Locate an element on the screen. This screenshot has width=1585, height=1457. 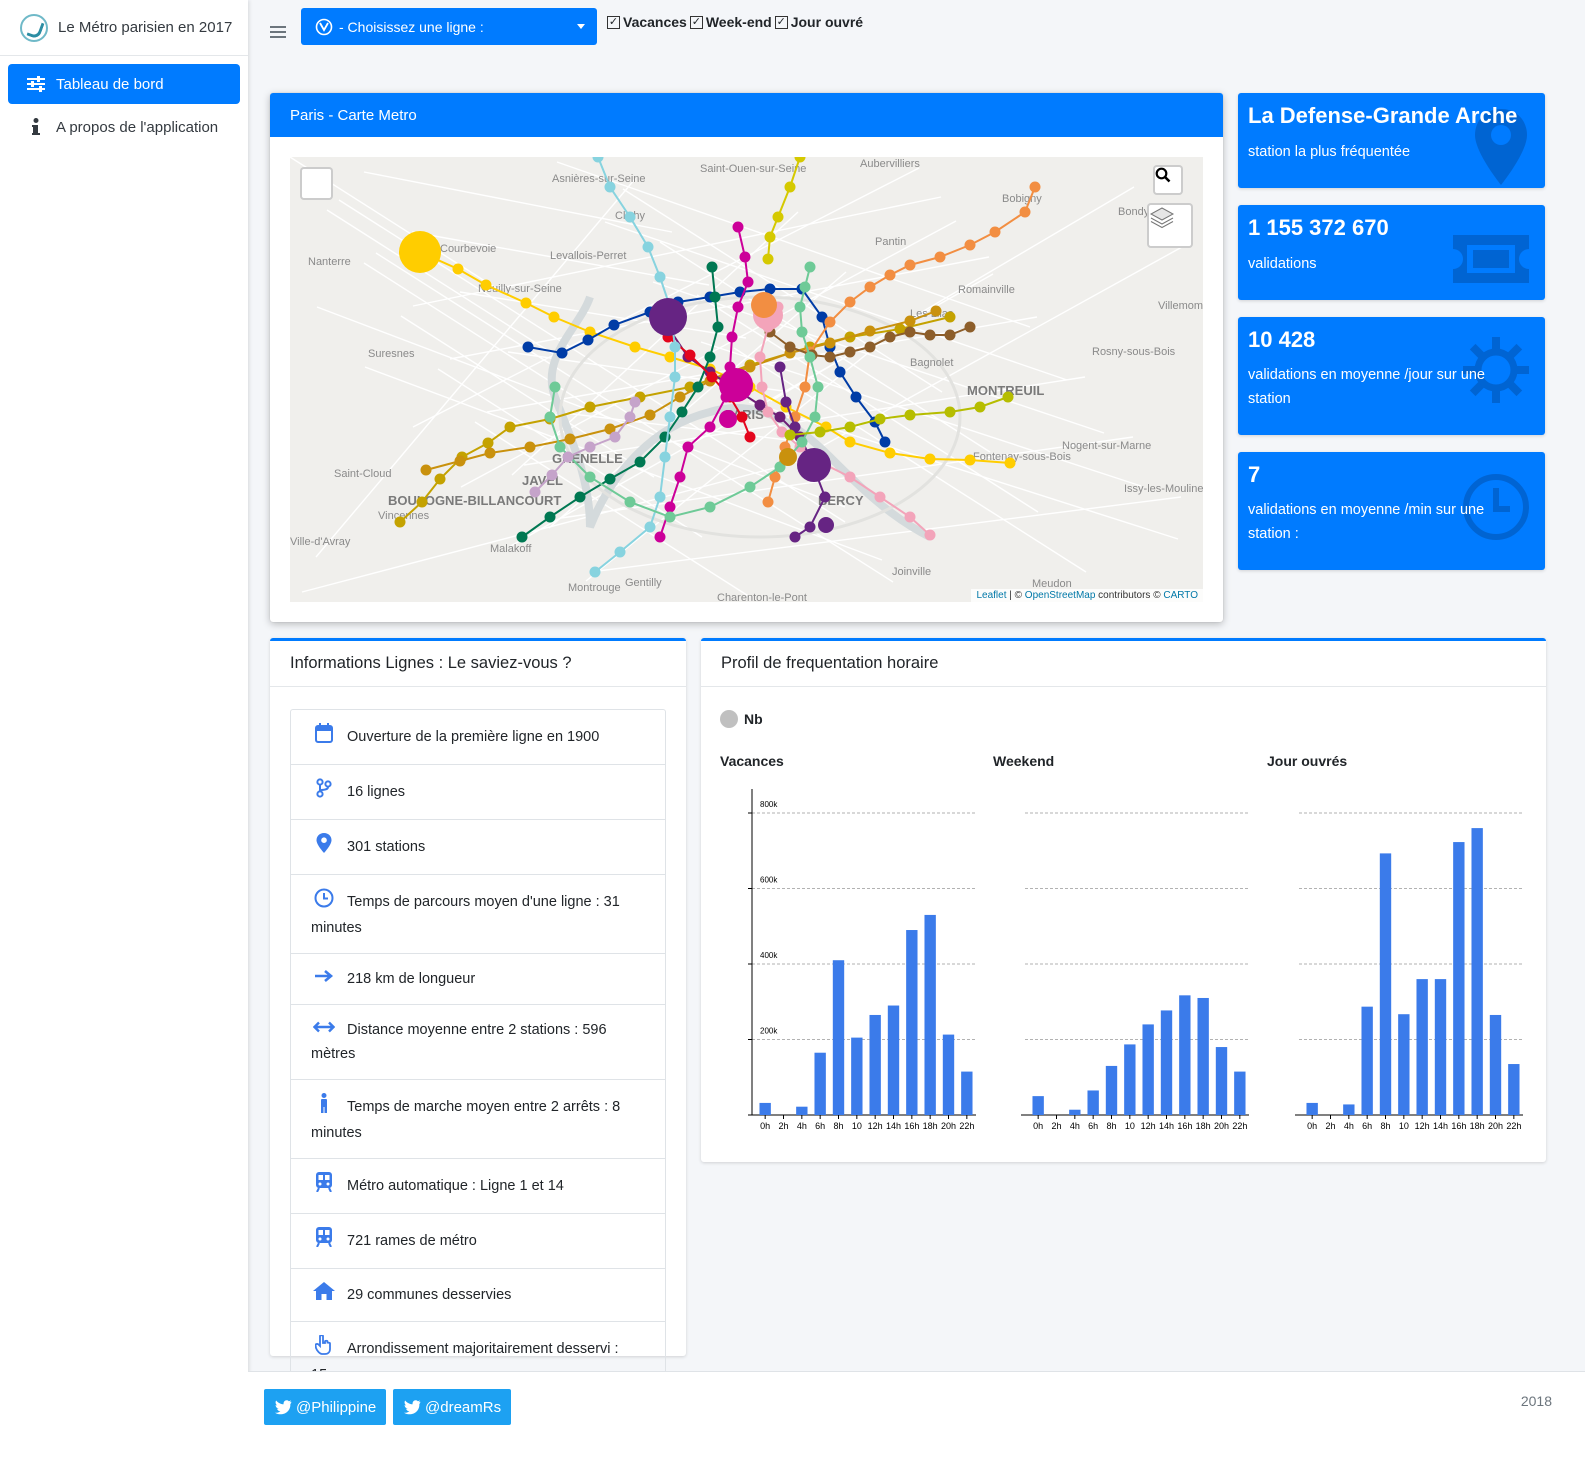
map-layers-button is located at coordinates (1170, 225).